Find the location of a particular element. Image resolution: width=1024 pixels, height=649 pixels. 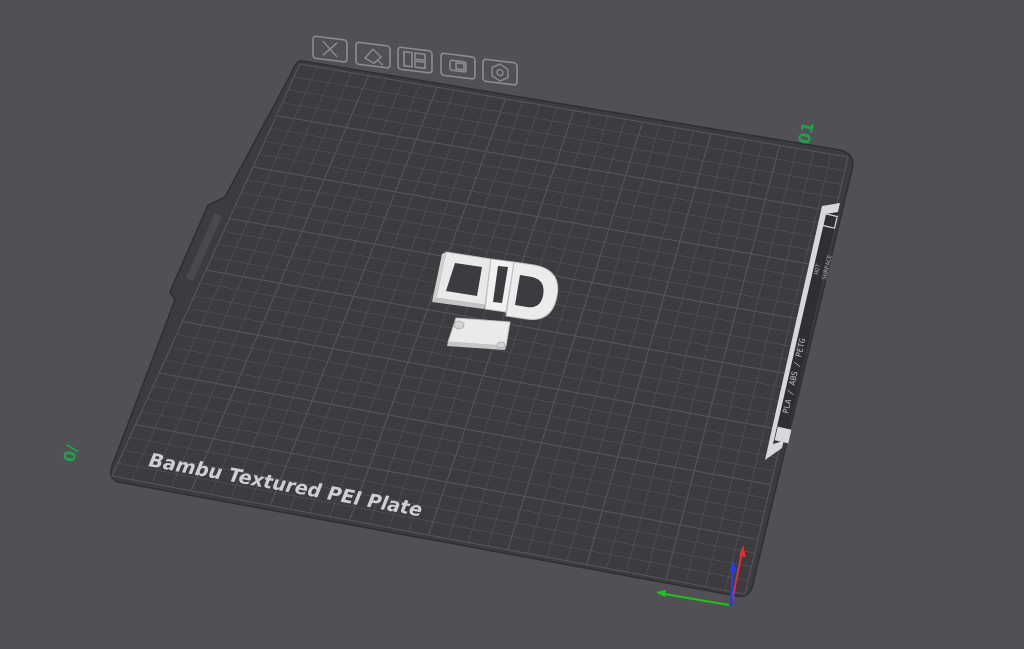

auto-orient-icon is located at coordinates (373, 55).